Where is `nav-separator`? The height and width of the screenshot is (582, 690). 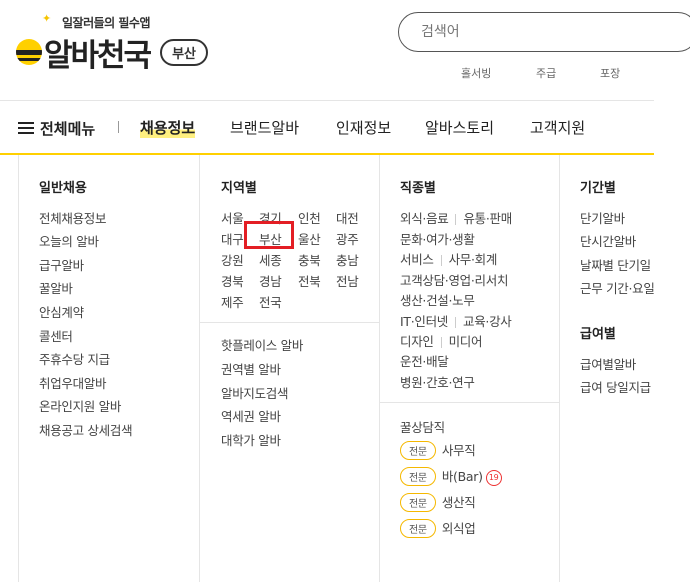 nav-separator is located at coordinates (118, 127).